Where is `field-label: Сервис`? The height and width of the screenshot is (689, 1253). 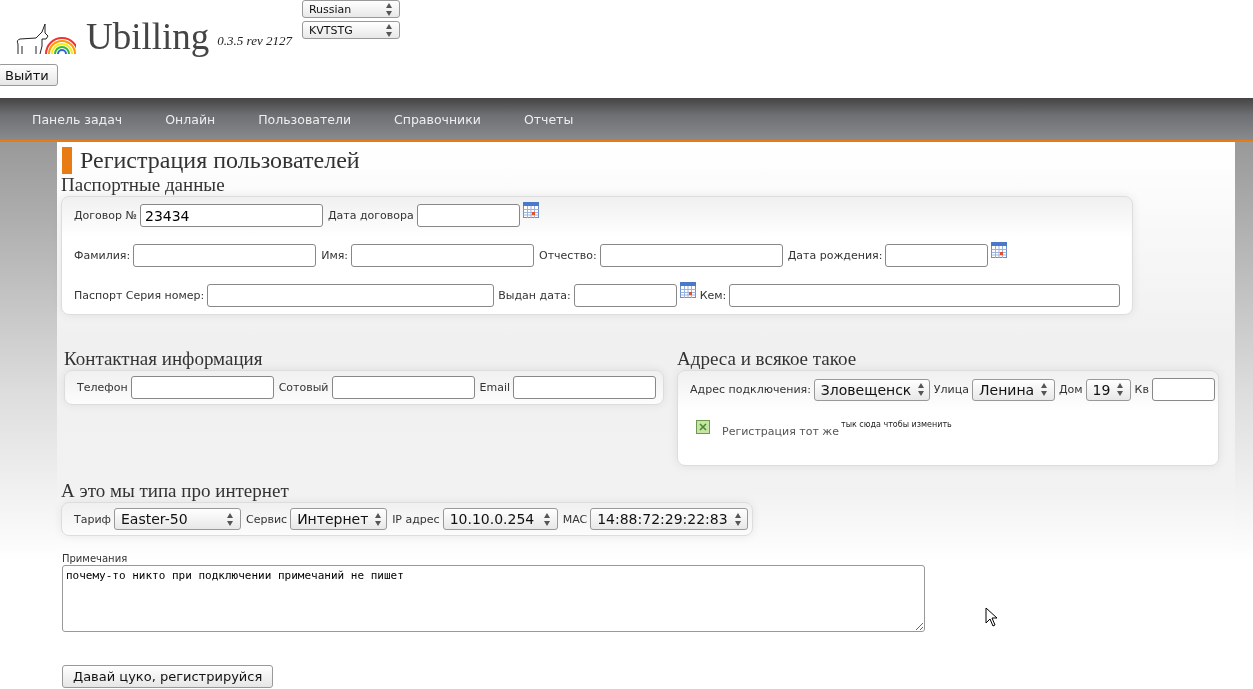
field-label: Сервис is located at coordinates (267, 519).